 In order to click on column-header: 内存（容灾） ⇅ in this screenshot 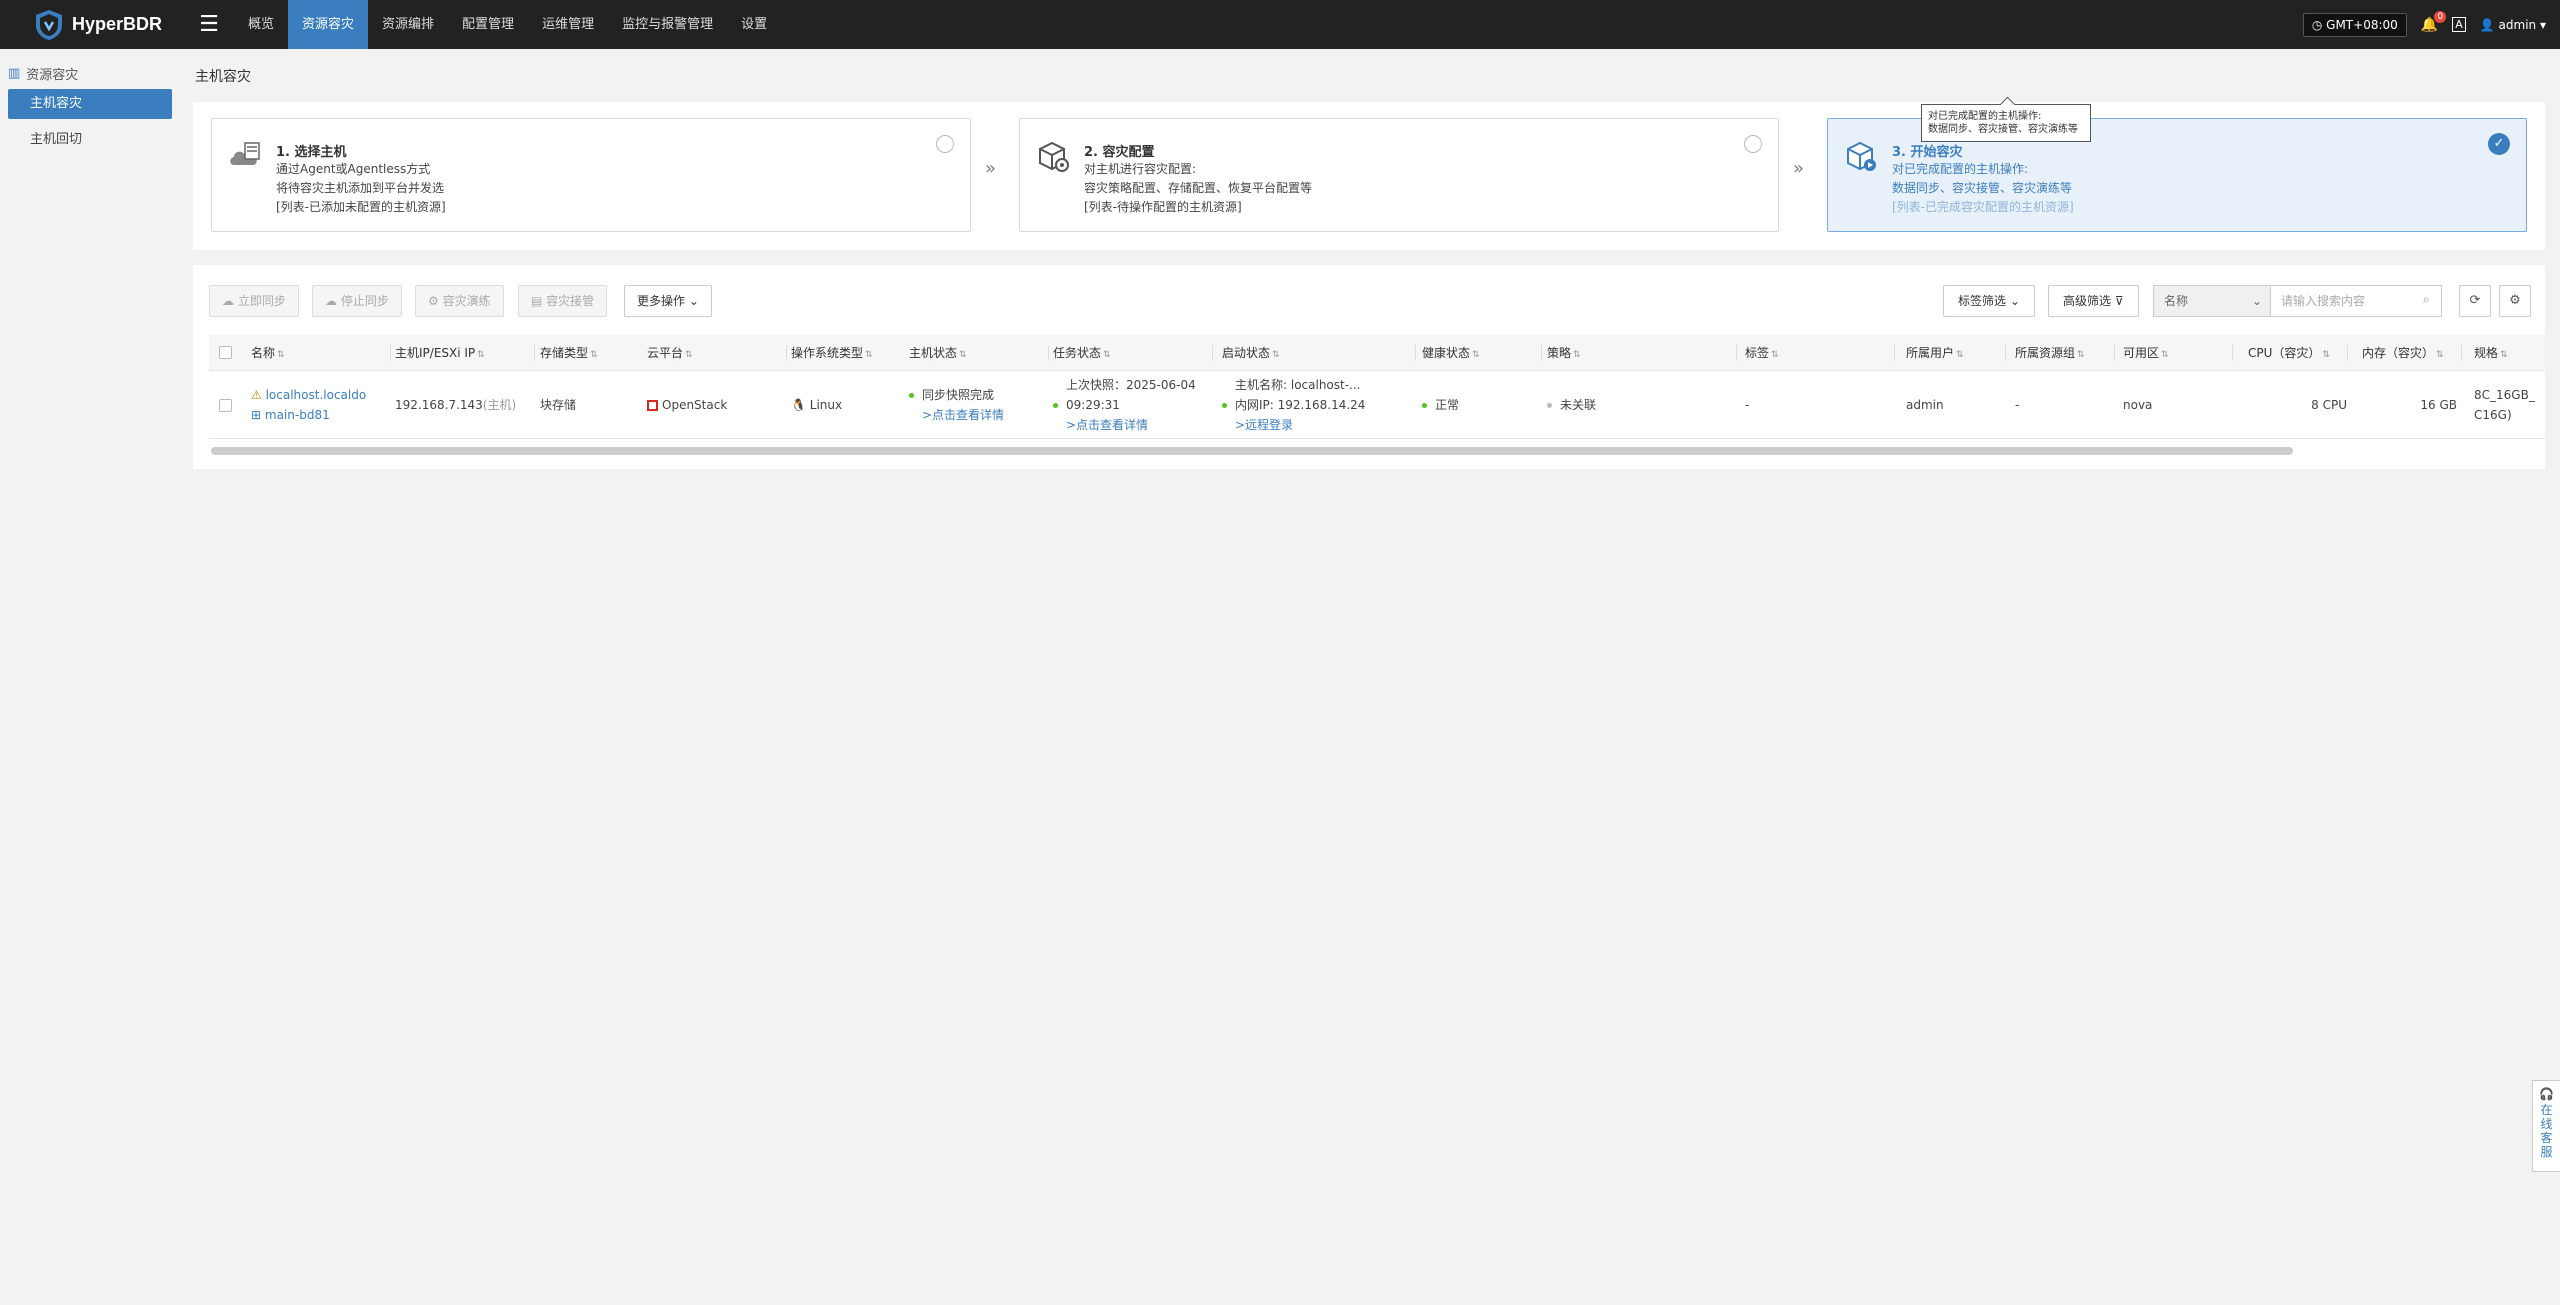, I will do `click(2412, 353)`.